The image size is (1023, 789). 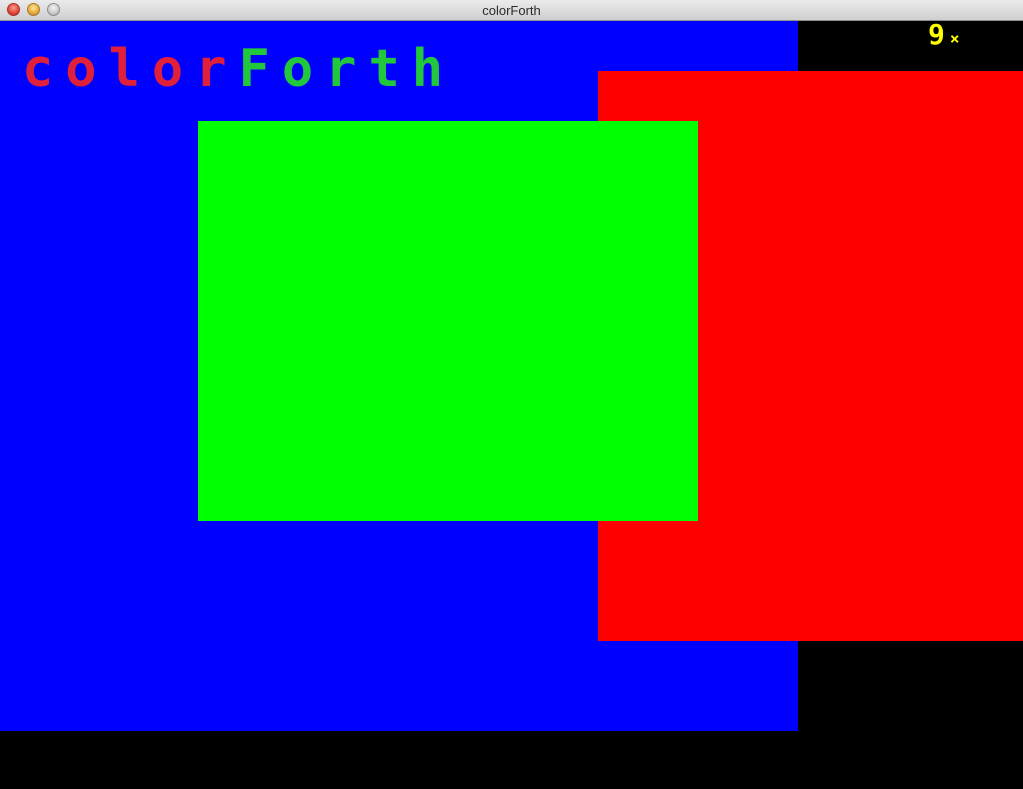 I want to click on logo-word-color: color, so click(x=130, y=69).